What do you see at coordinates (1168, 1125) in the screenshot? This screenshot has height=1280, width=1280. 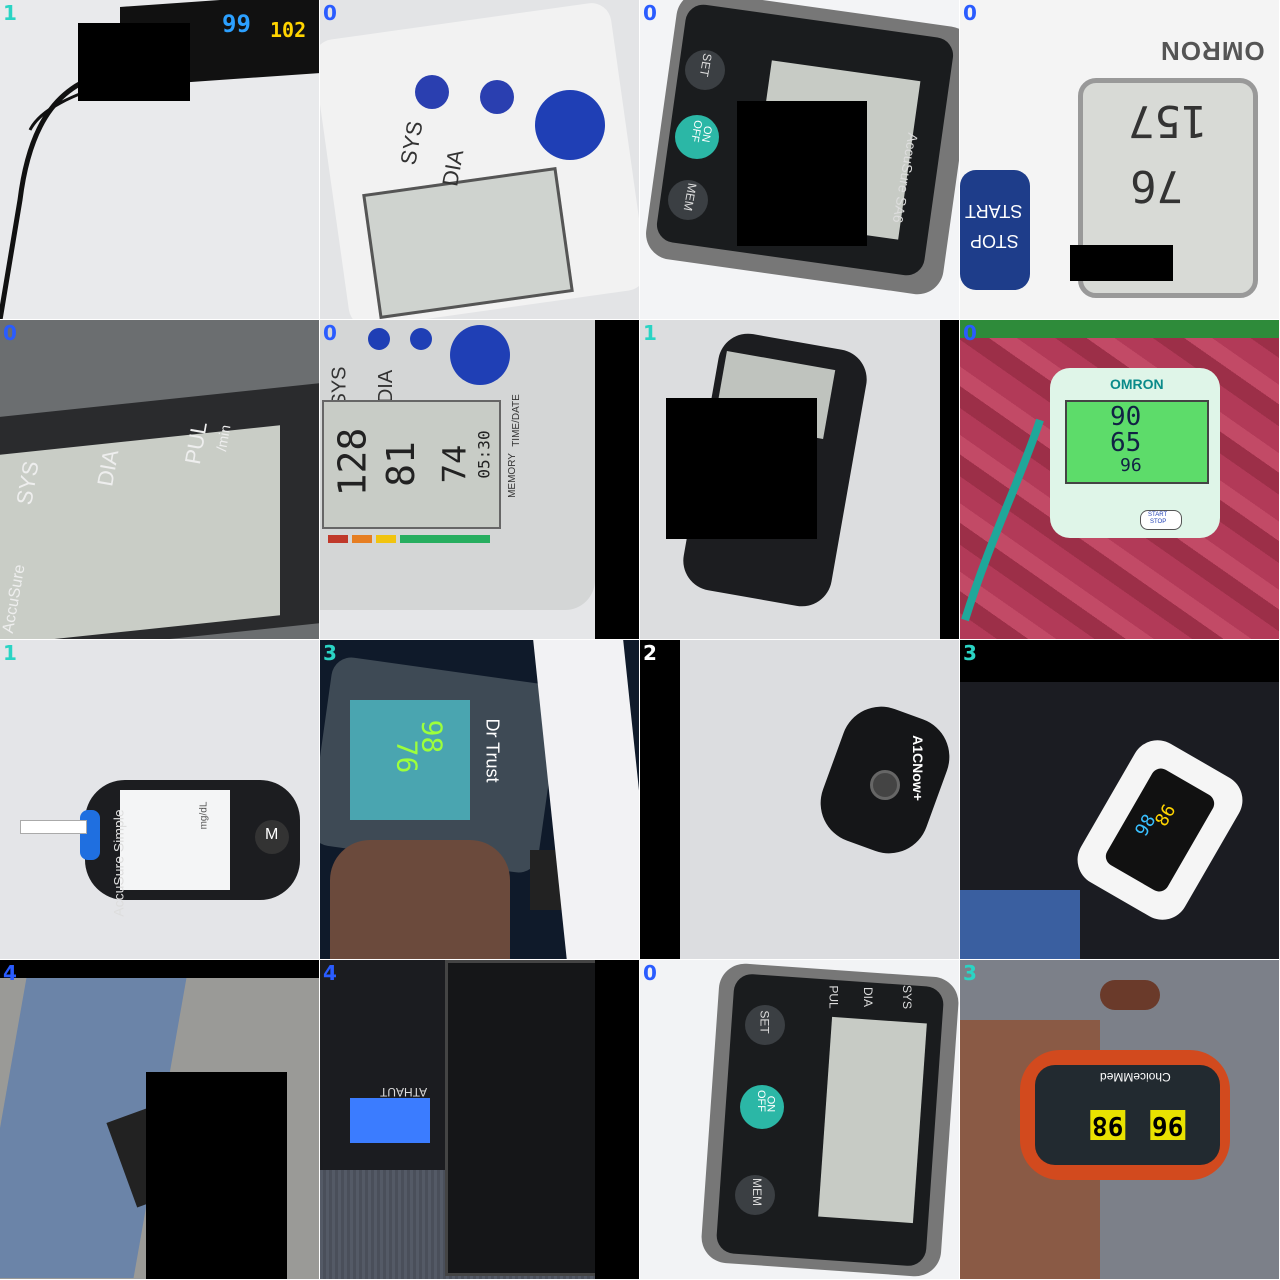 I see `spo2-reading: 96` at bounding box center [1168, 1125].